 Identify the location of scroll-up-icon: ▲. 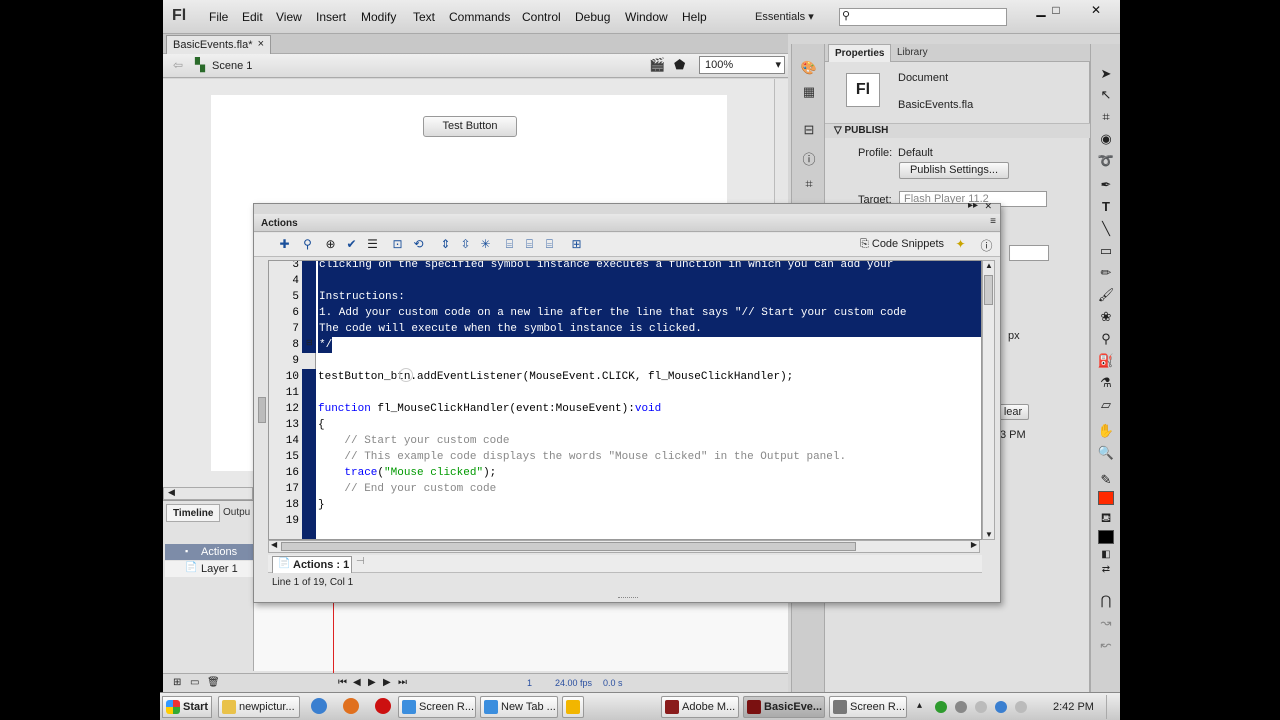
(989, 265).